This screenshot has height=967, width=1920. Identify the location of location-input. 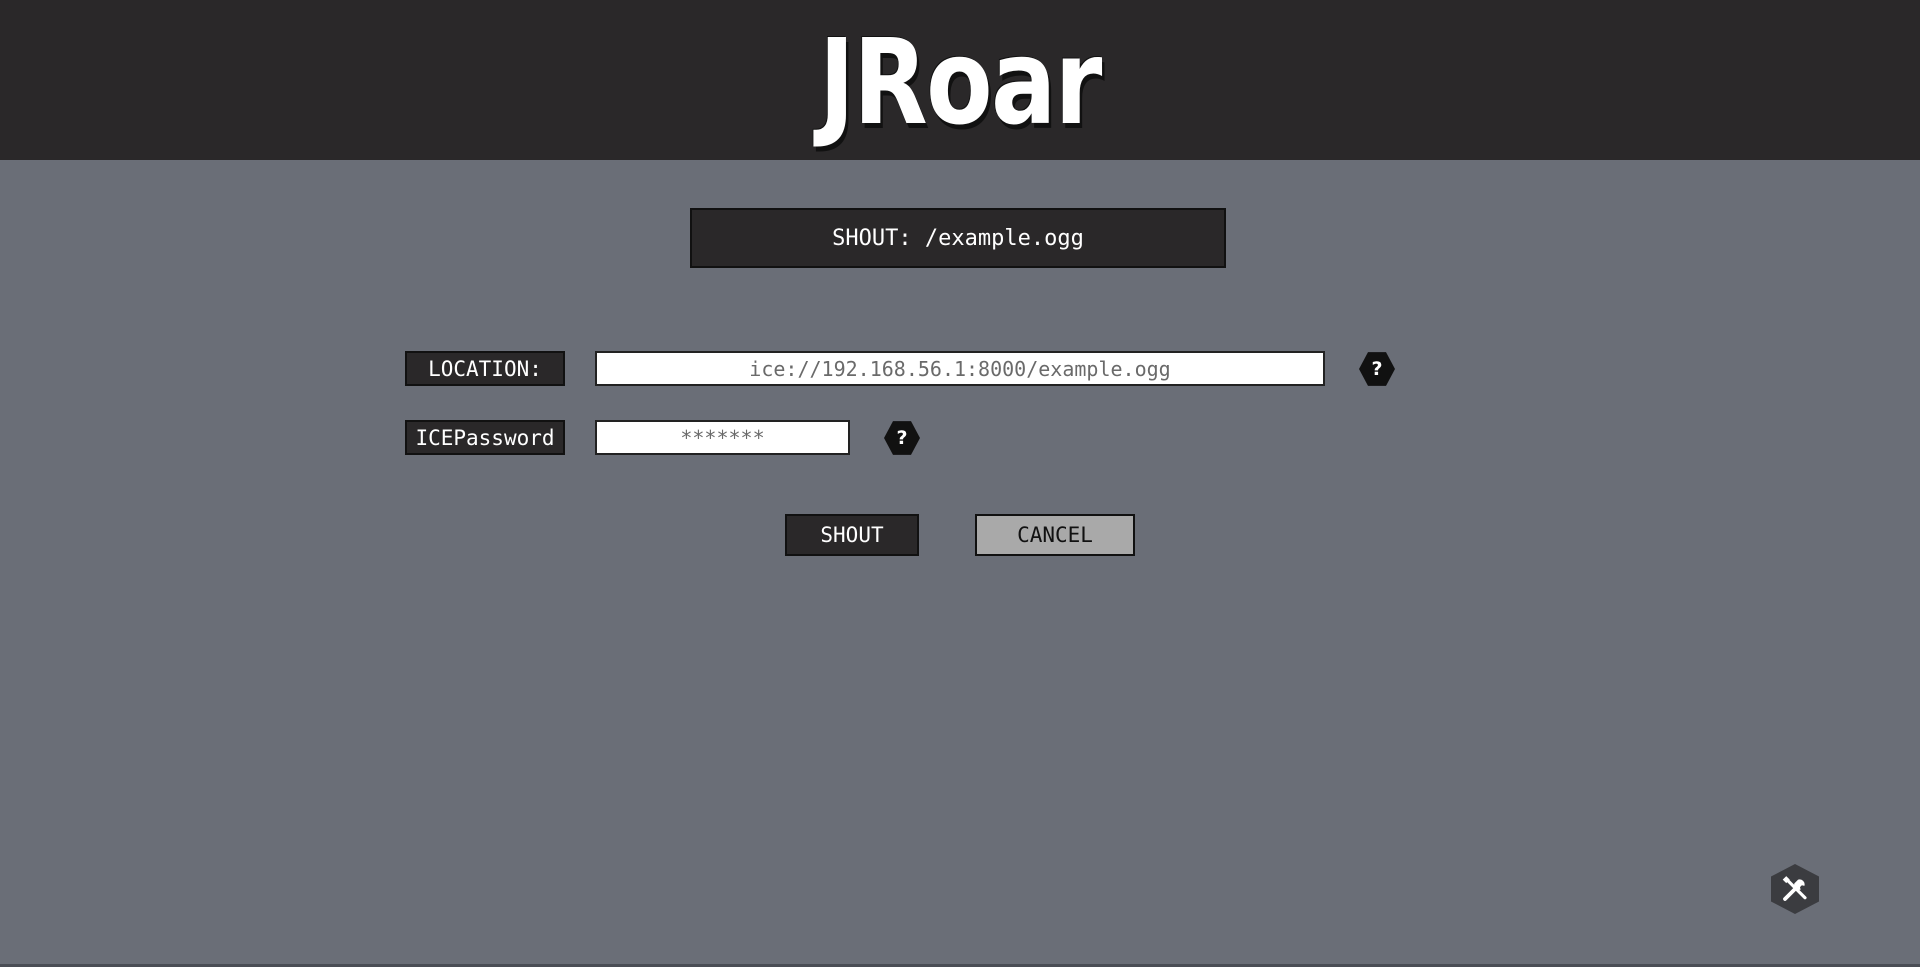
(960, 368).